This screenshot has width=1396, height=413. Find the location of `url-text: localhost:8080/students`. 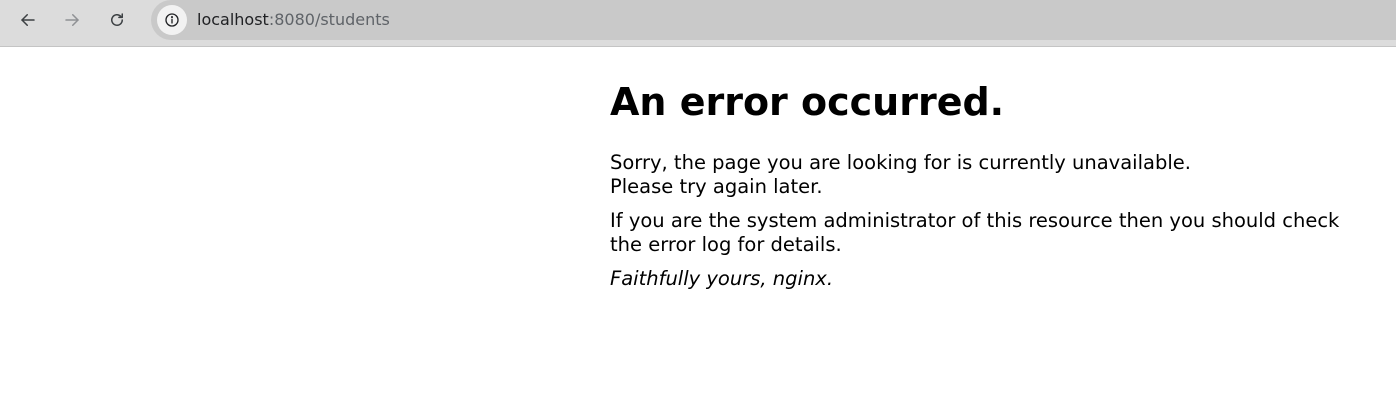

url-text: localhost:8080/students is located at coordinates (293, 20).